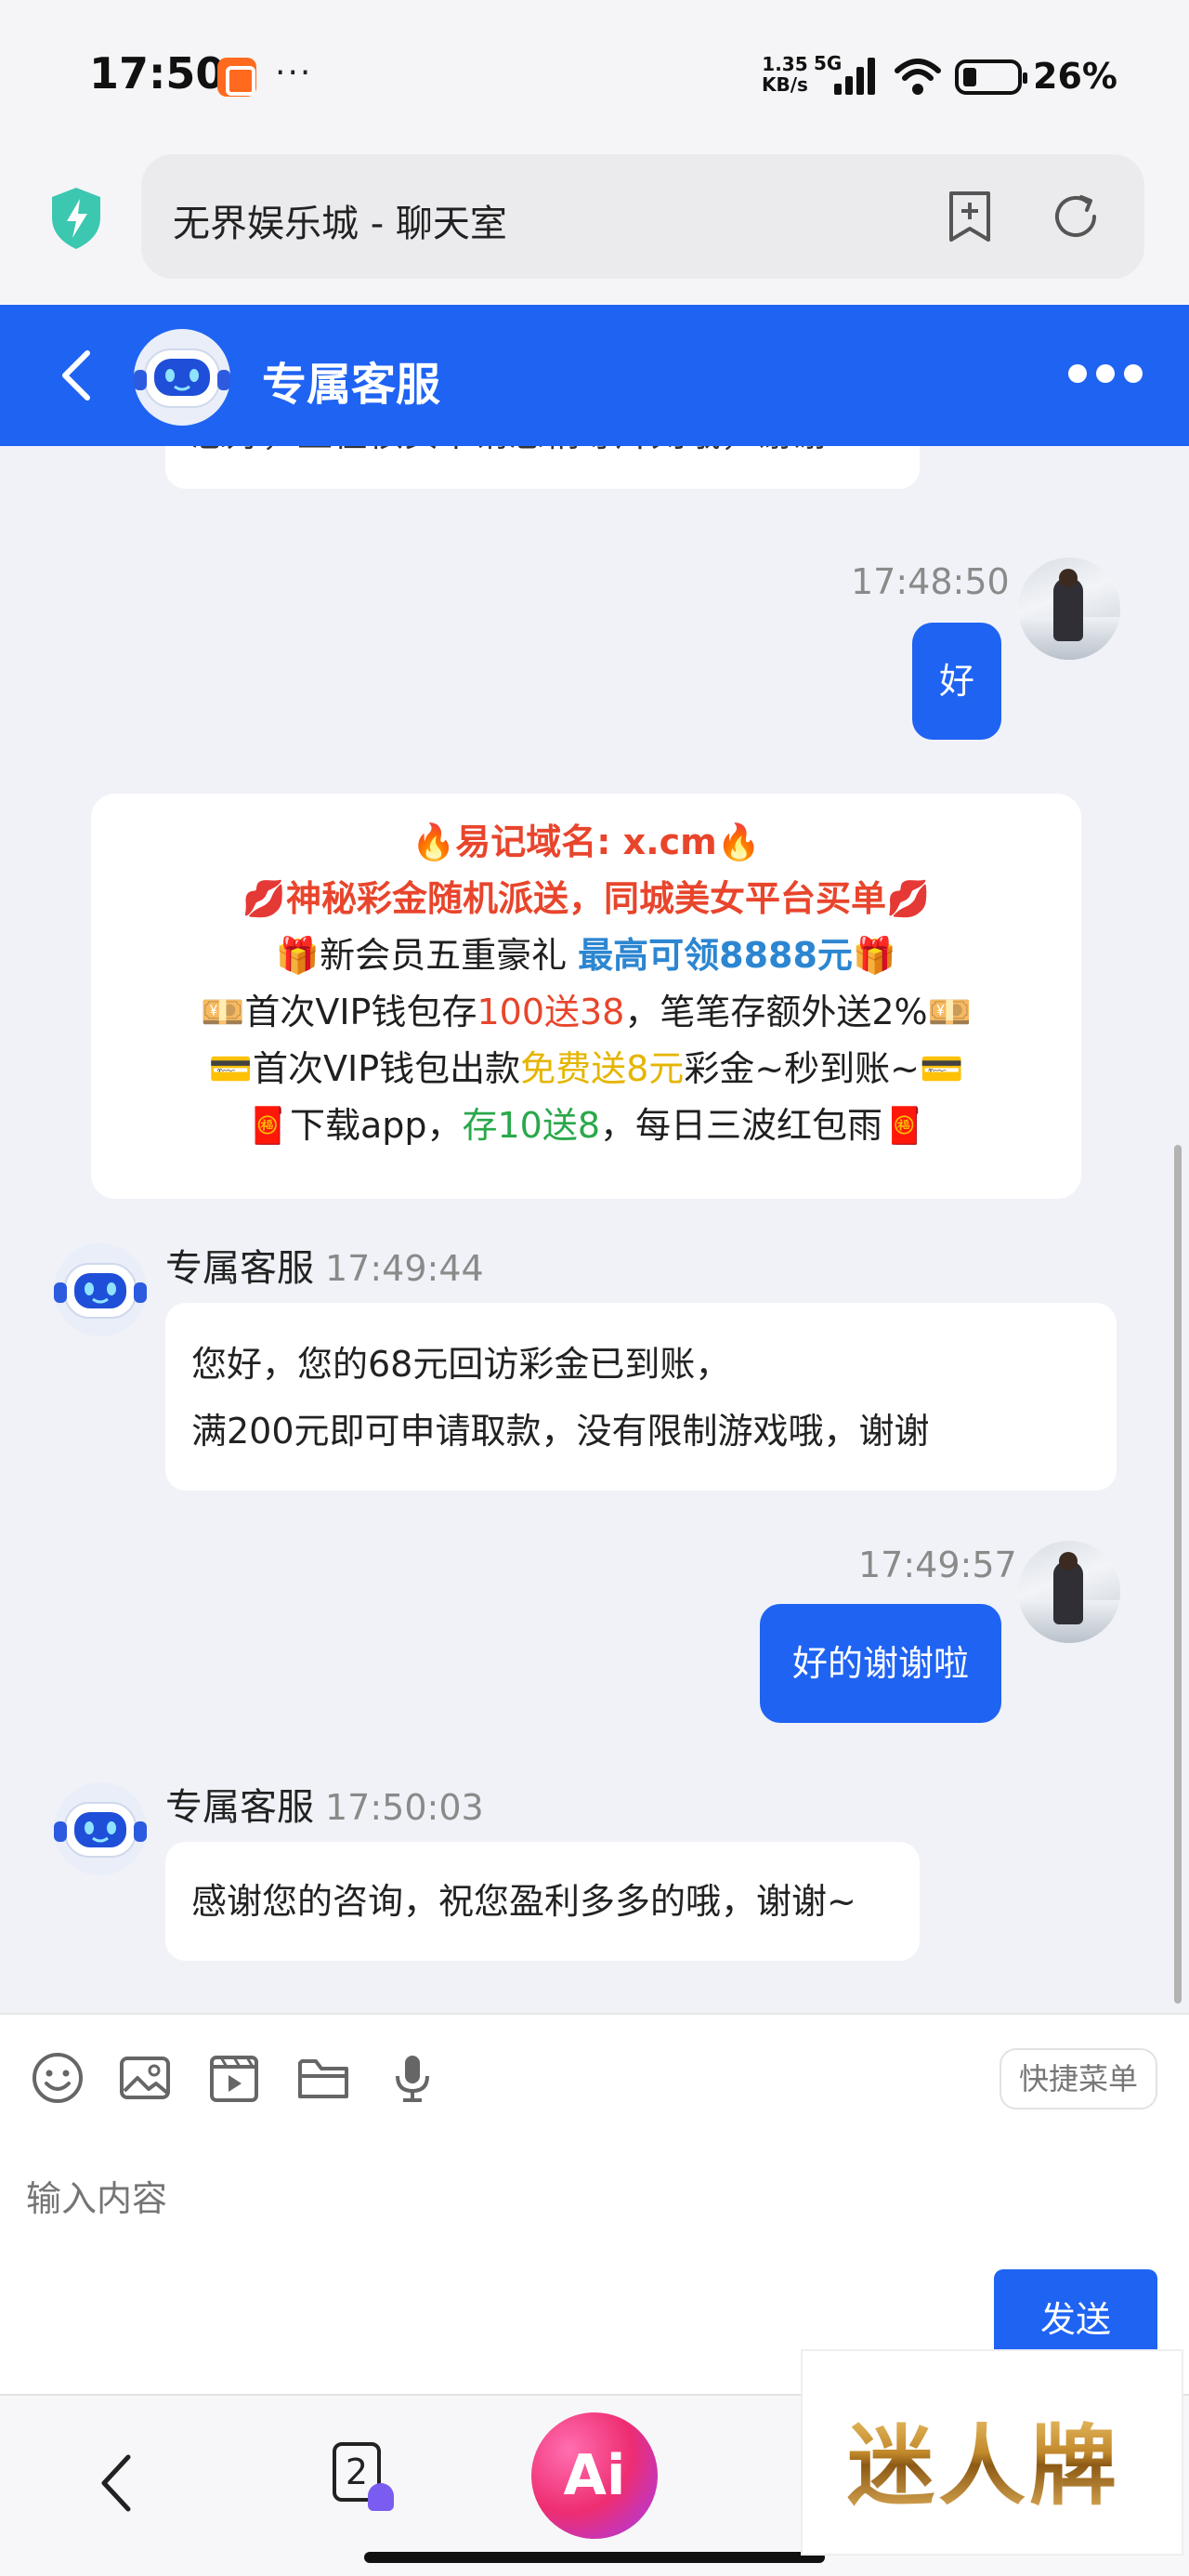 The image size is (1189, 2576). What do you see at coordinates (970, 216) in the screenshot?
I see `add-bookmark-icon` at bounding box center [970, 216].